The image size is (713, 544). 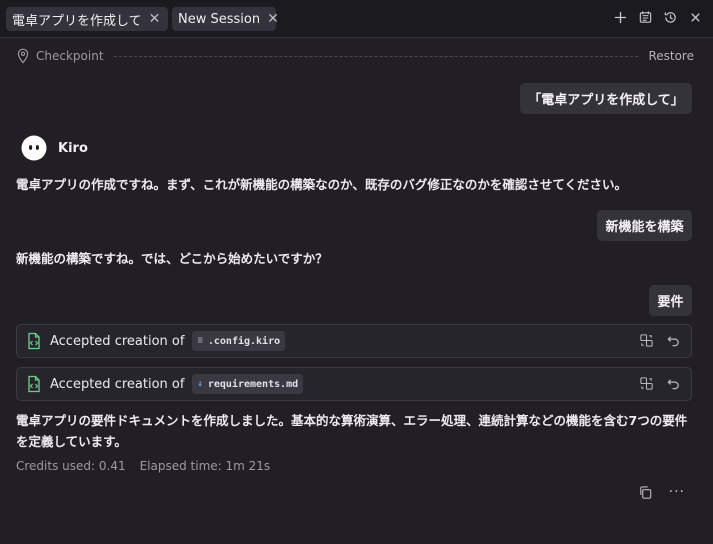 I want to click on markdown-file-icon: ↓, so click(x=200, y=384).